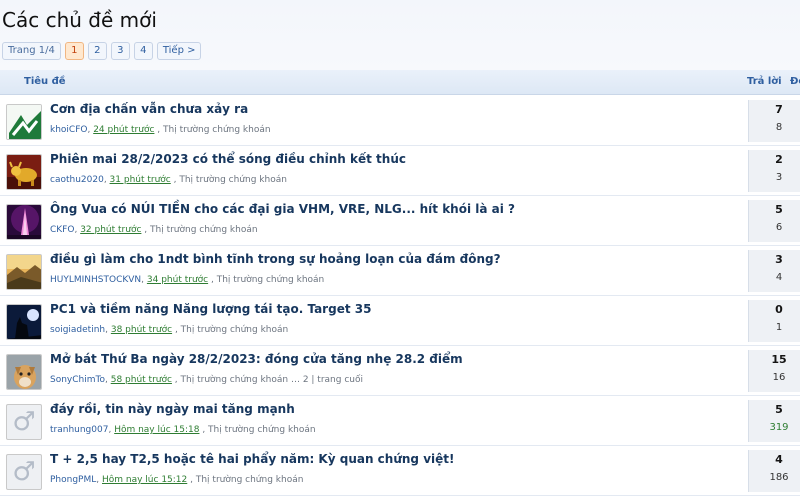 The image size is (800, 500). I want to click on thread-title-link: đáy rồi, tin này ngày mai tăng mạnh, so click(172, 409).